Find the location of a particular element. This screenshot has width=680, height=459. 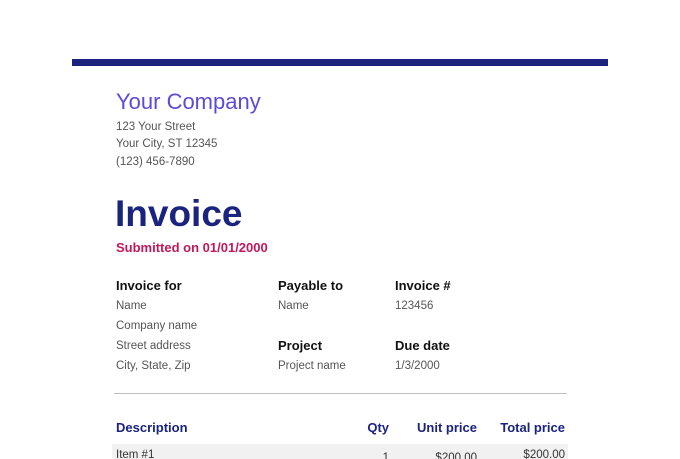

invoice-title: Invoice is located at coordinates (179, 213).